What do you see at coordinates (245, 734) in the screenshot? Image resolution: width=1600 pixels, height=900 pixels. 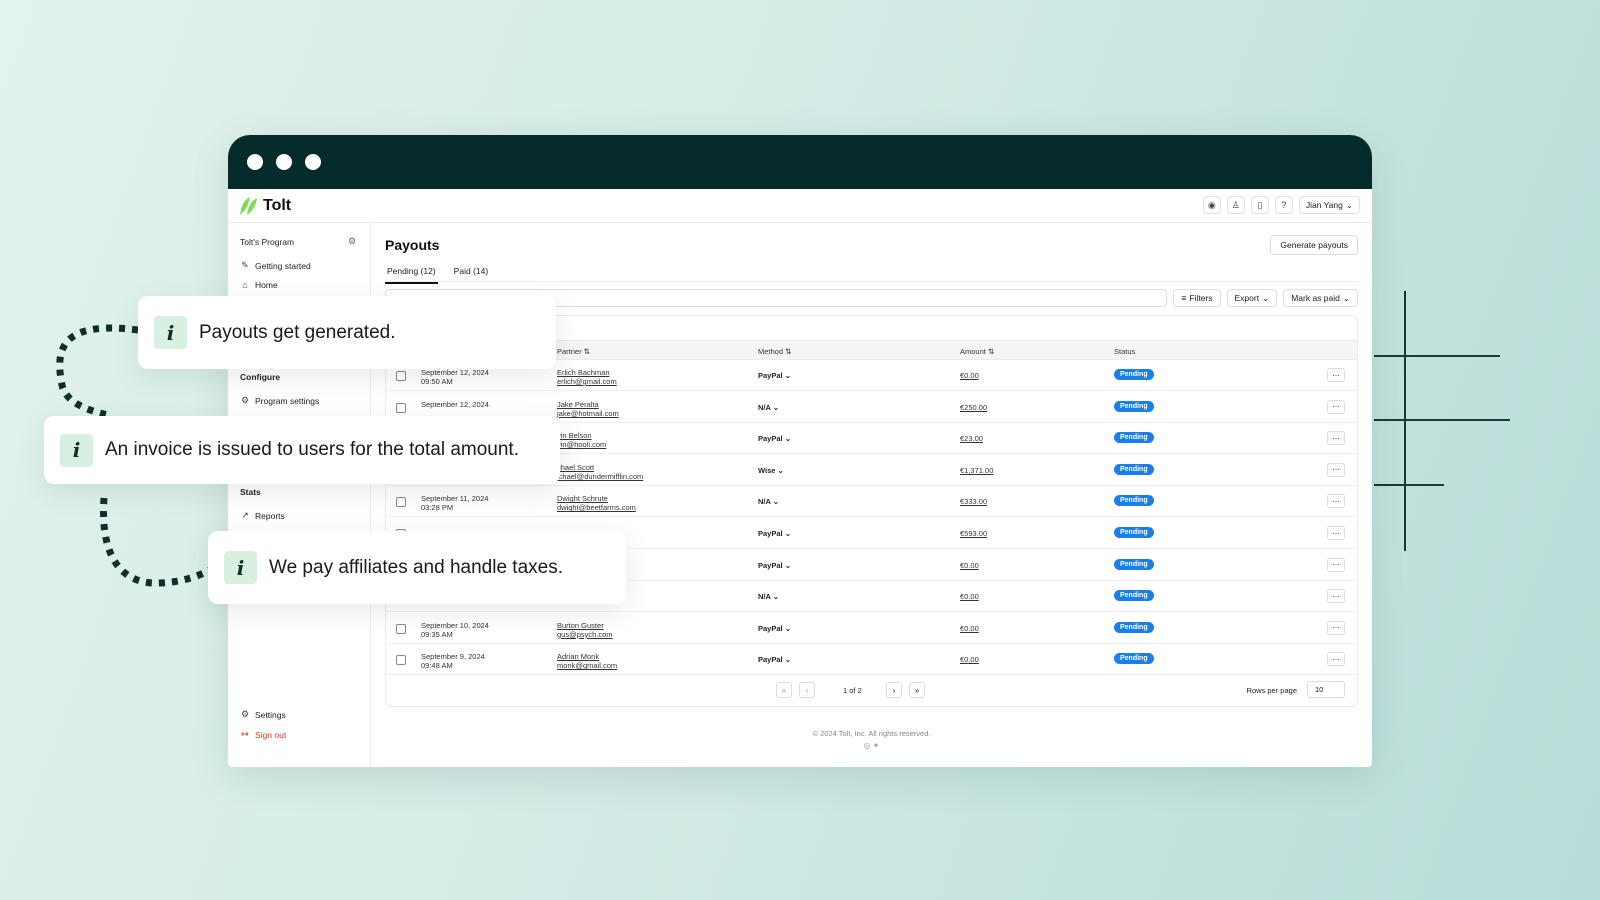 I see `sign-out-icon: ↦` at bounding box center [245, 734].